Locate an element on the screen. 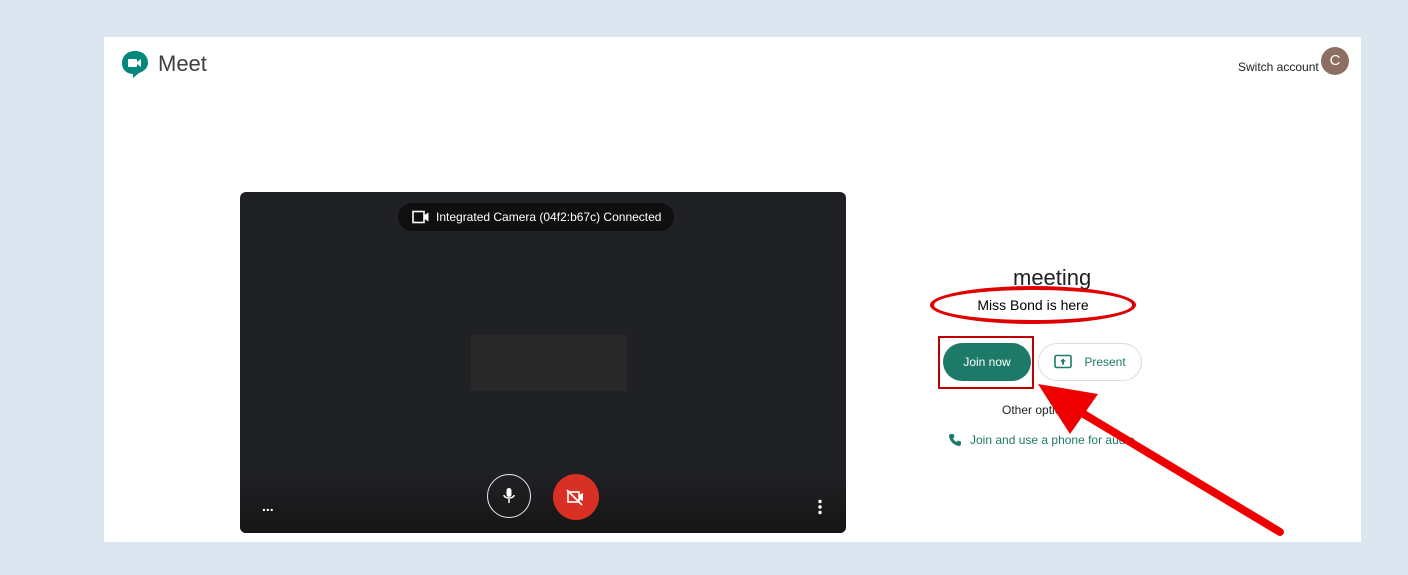  mic-toggle-button is located at coordinates (509, 496).